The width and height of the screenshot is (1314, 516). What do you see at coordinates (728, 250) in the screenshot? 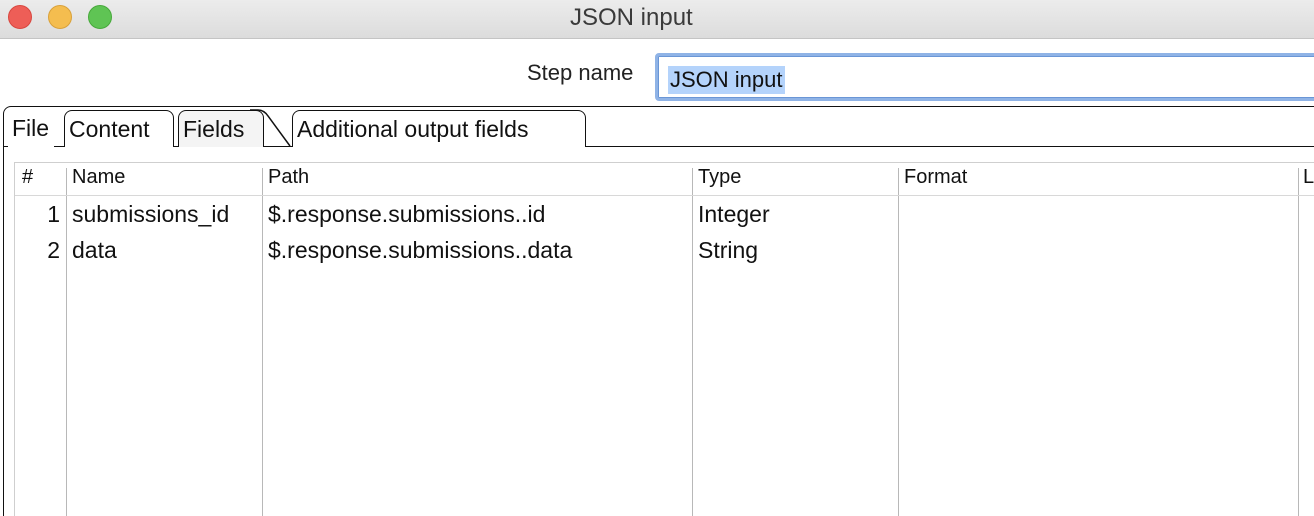
I see `table-cell-type: String` at bounding box center [728, 250].